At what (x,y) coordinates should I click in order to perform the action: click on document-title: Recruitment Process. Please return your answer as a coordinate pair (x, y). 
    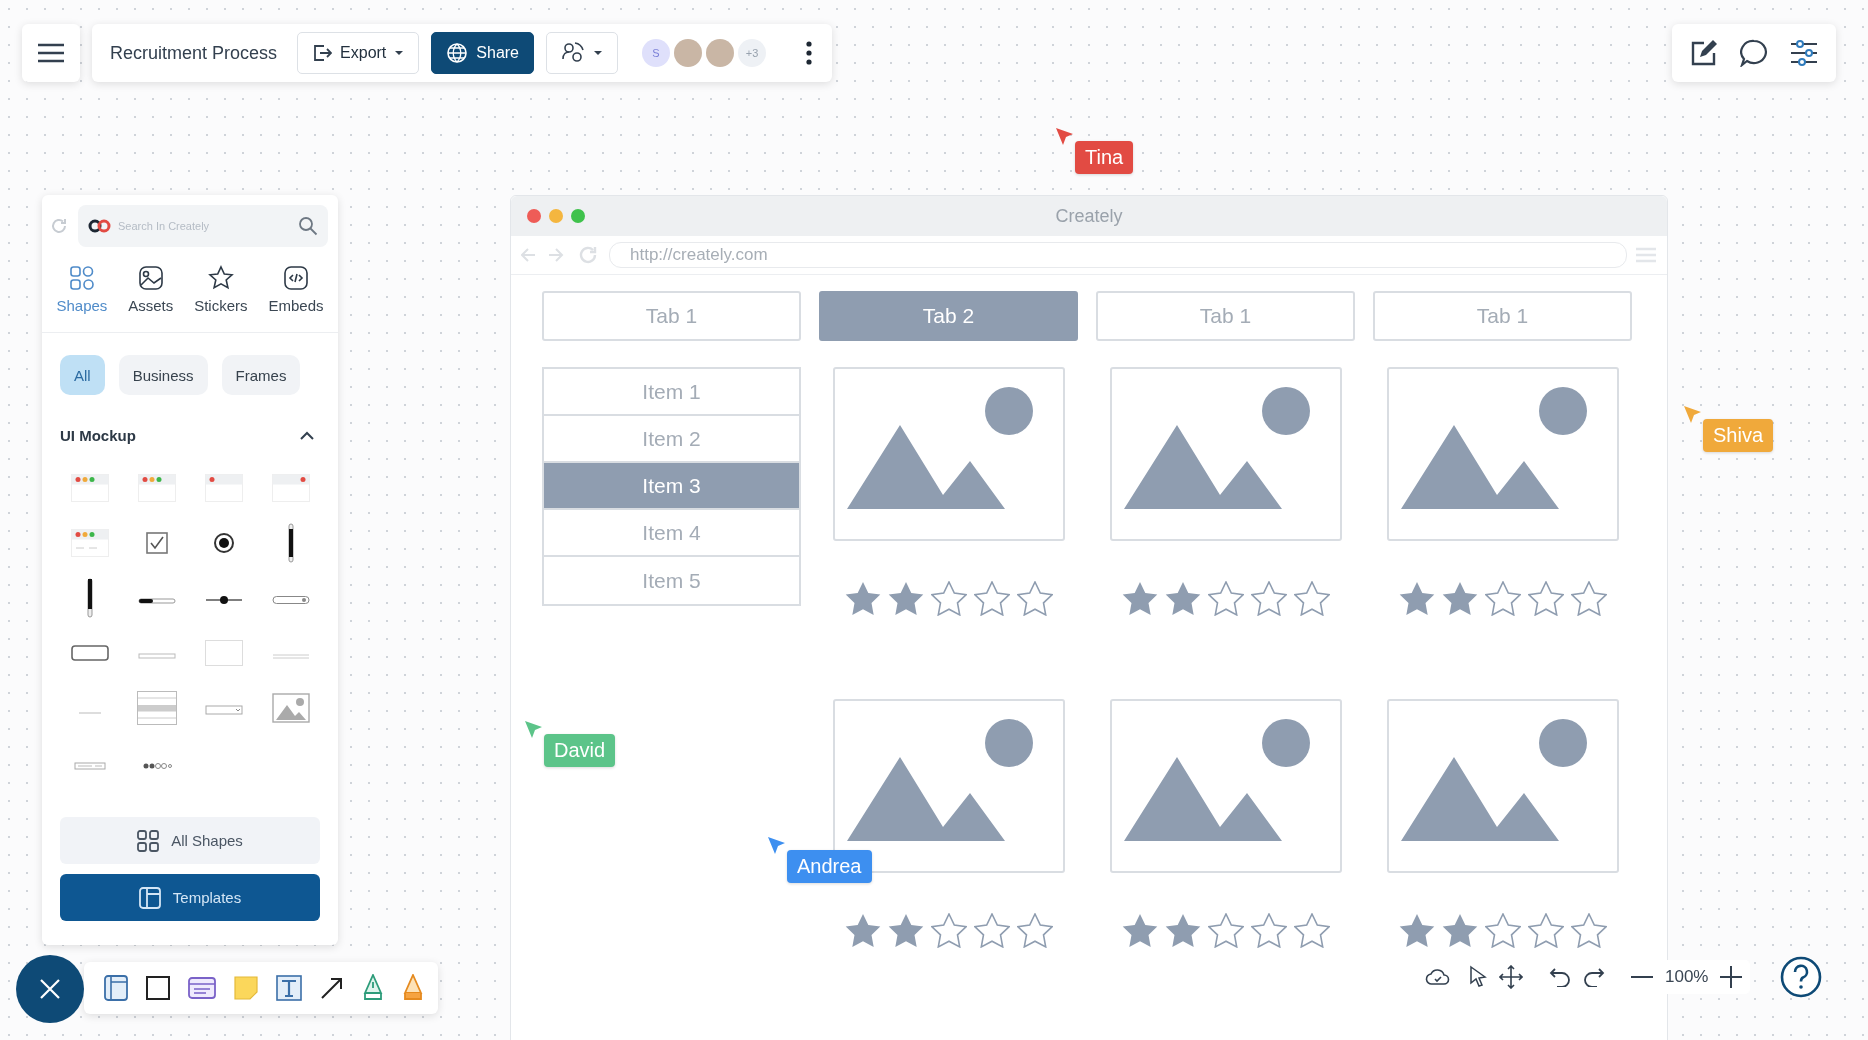
    Looking at the image, I should click on (194, 53).